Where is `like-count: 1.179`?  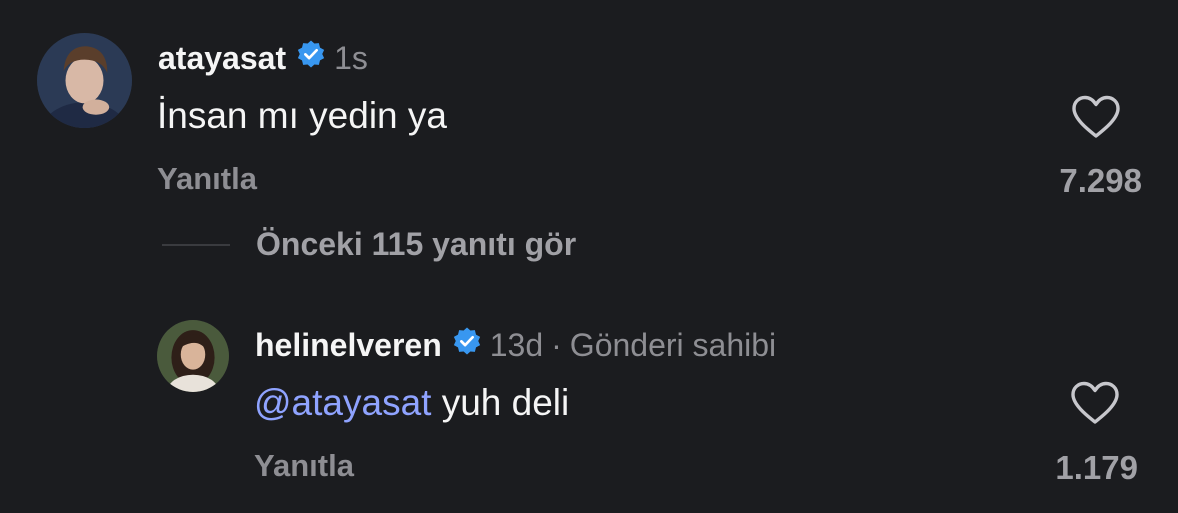 like-count: 1.179 is located at coordinates (1096, 467).